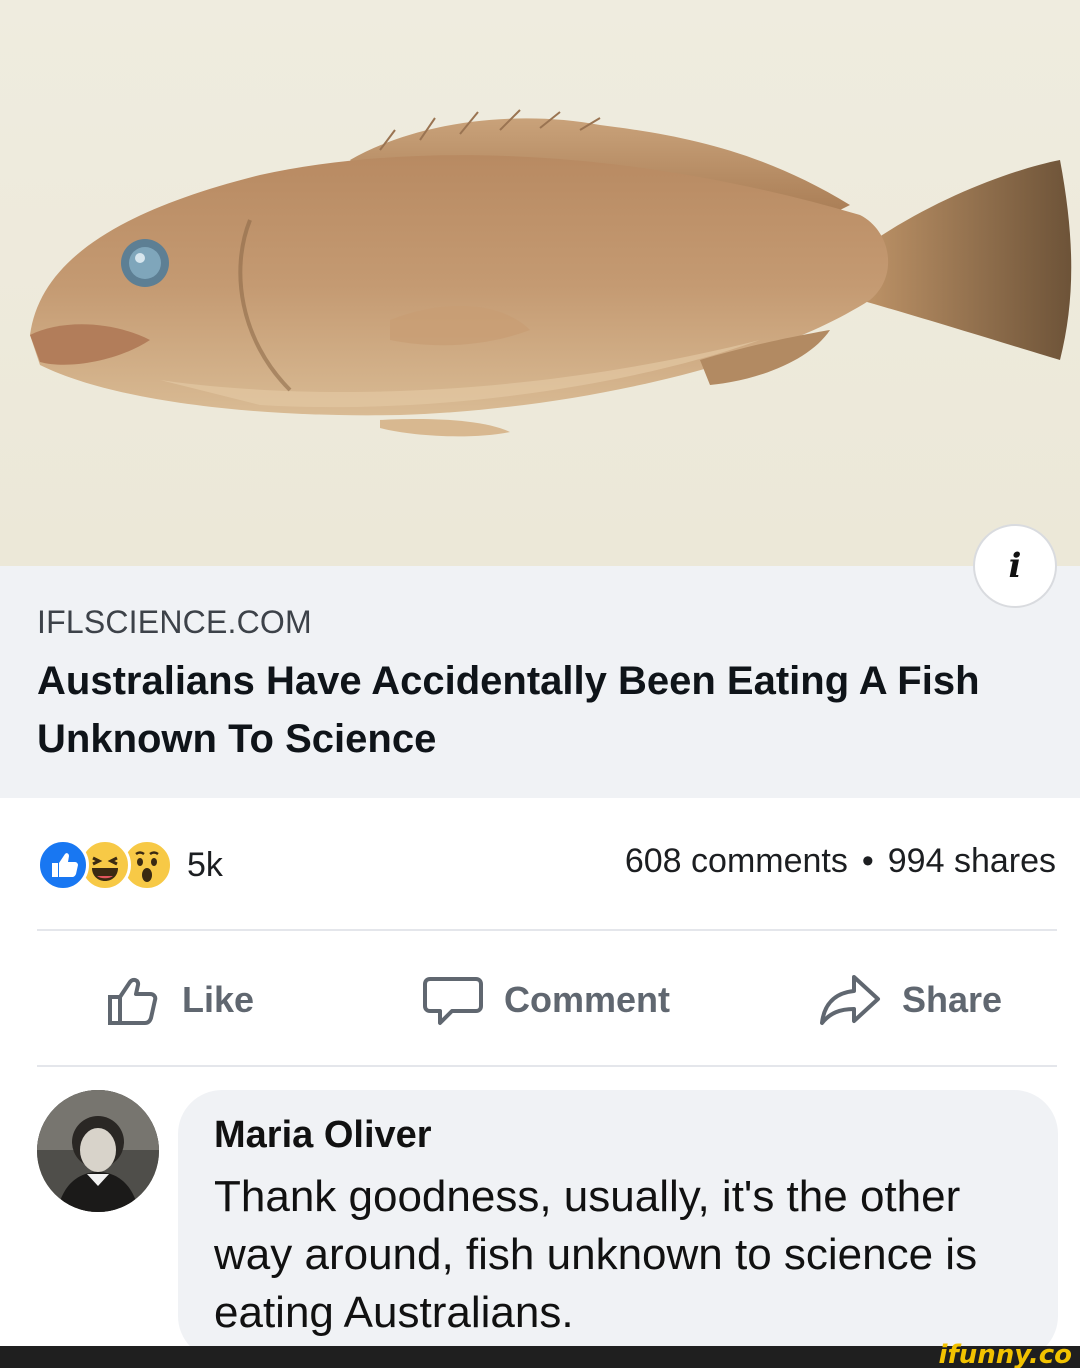 The height and width of the screenshot is (1368, 1080). Describe the element at coordinates (736, 861) in the screenshot. I see `comments-count: 608 comments` at that location.